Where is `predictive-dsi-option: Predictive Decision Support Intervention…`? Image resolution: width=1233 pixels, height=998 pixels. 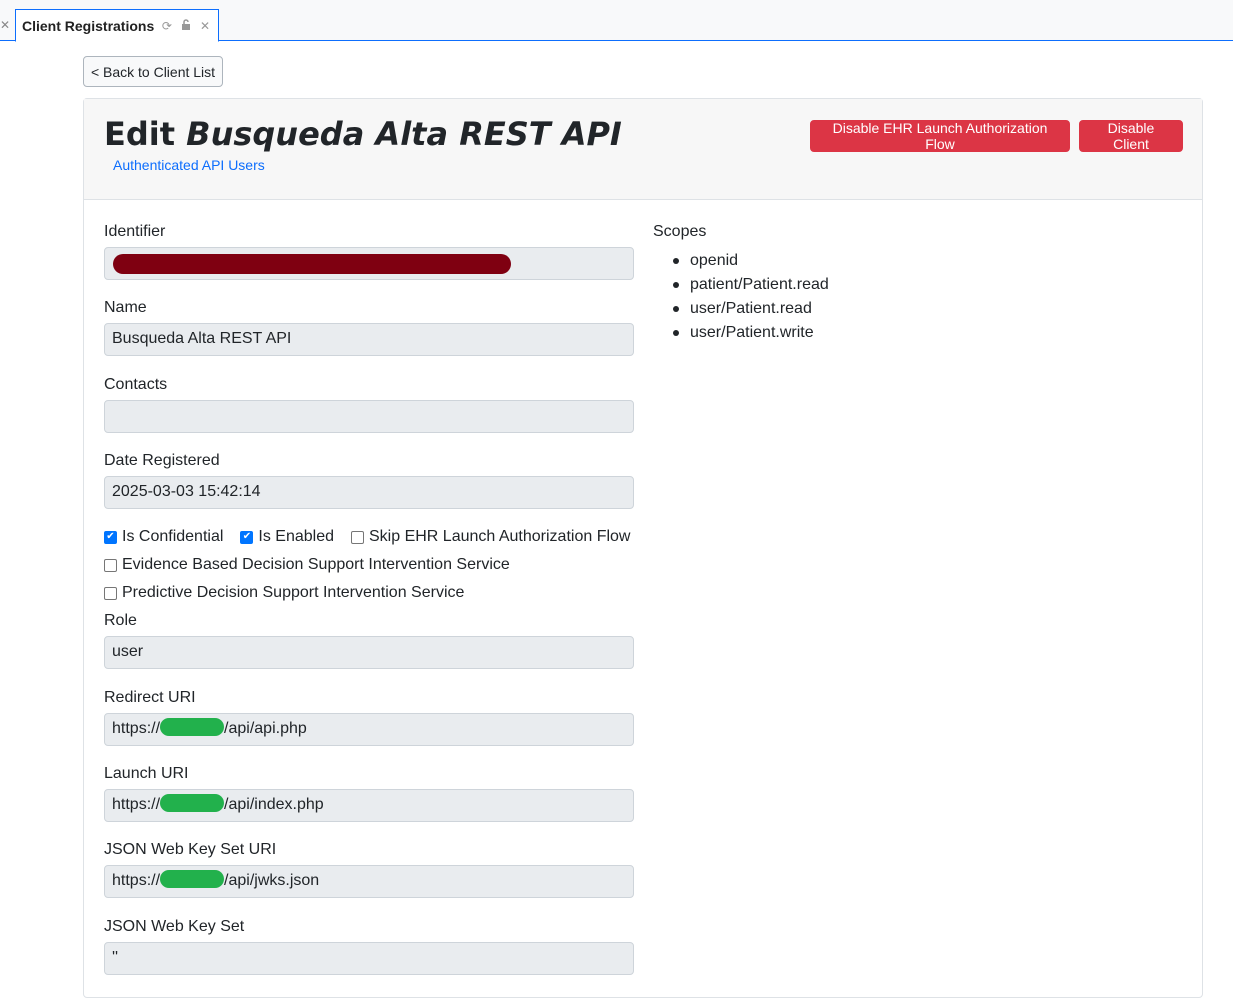 predictive-dsi-option: Predictive Decision Support Intervention… is located at coordinates (284, 593).